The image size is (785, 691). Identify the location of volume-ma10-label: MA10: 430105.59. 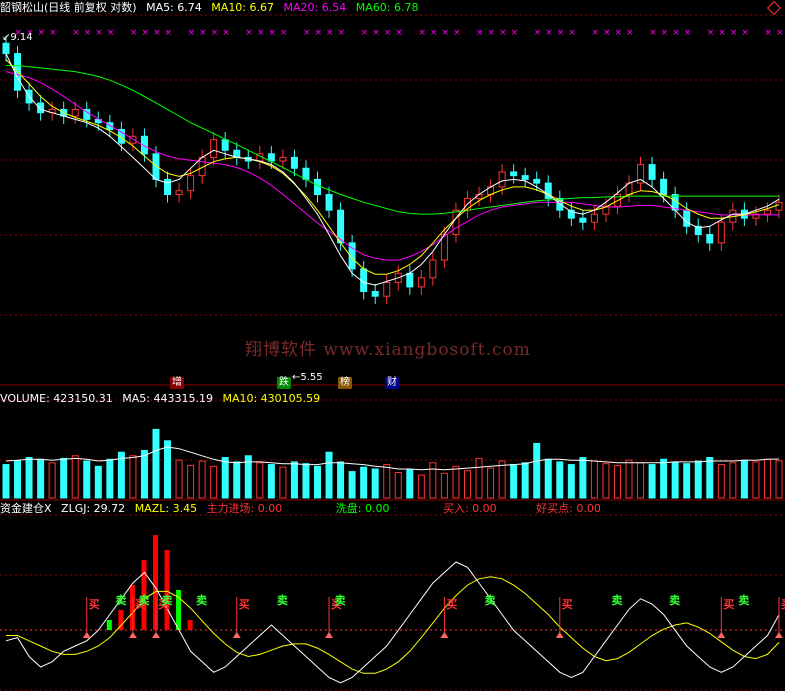
(271, 398).